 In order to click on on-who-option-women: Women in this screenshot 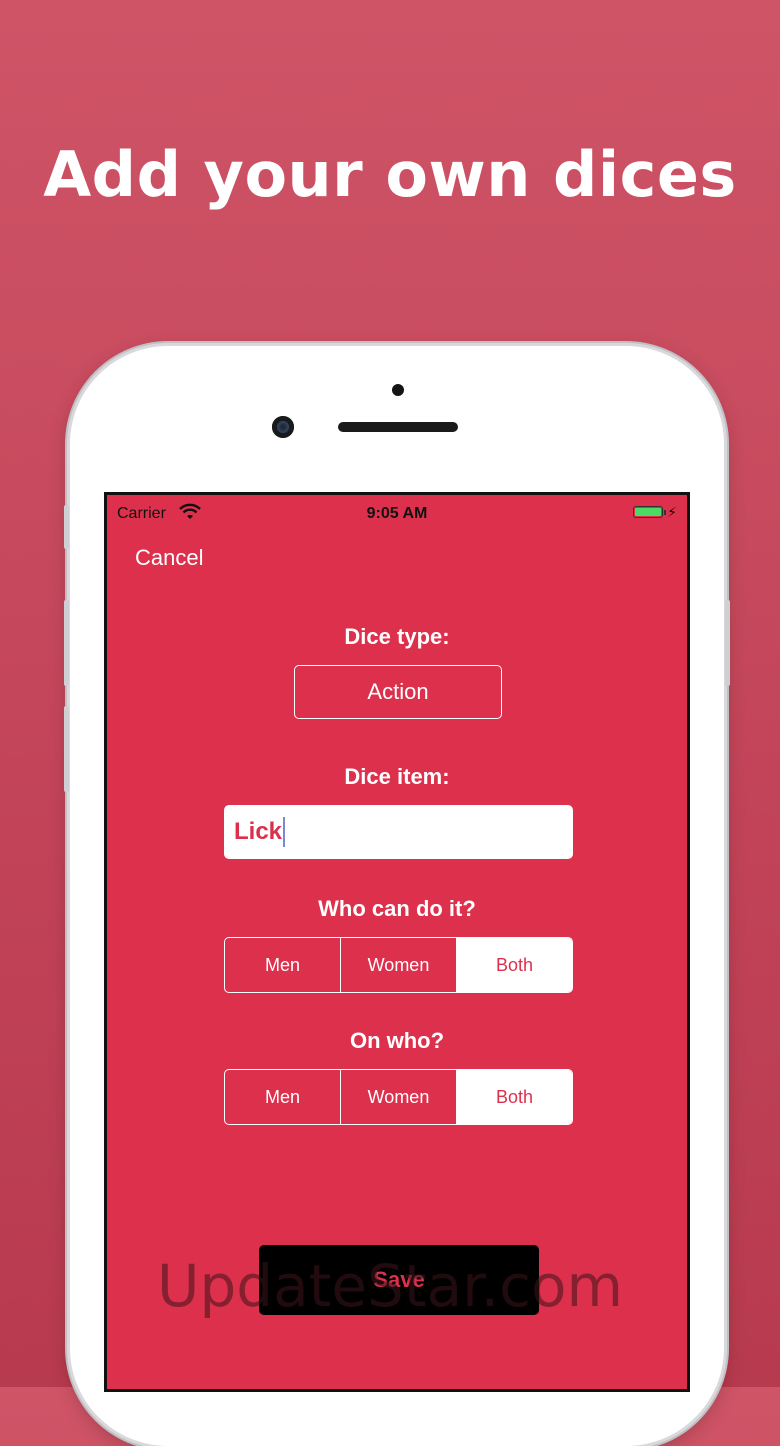, I will do `click(399, 1097)`.